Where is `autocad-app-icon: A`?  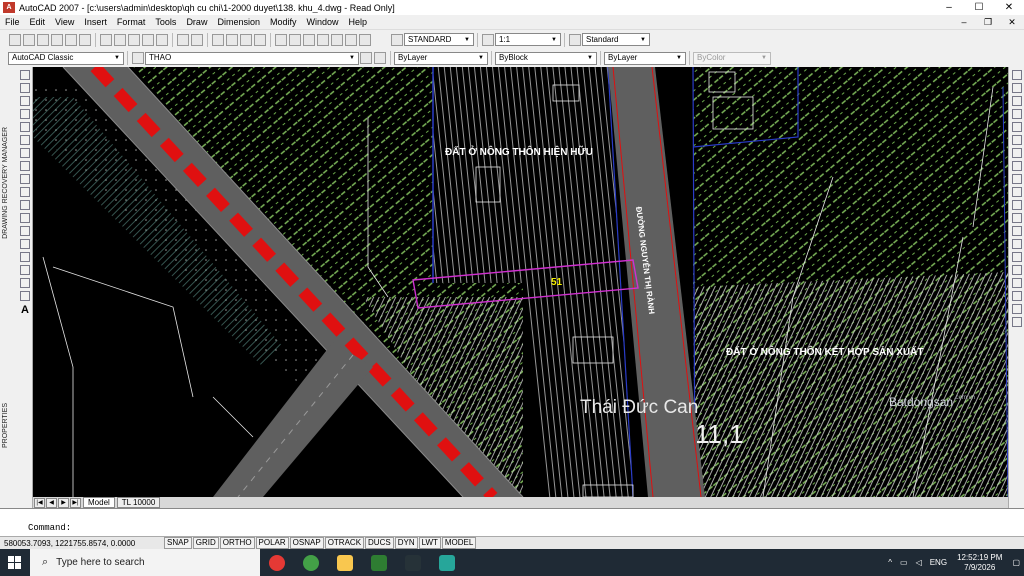
autocad-app-icon: A is located at coordinates (9, 7).